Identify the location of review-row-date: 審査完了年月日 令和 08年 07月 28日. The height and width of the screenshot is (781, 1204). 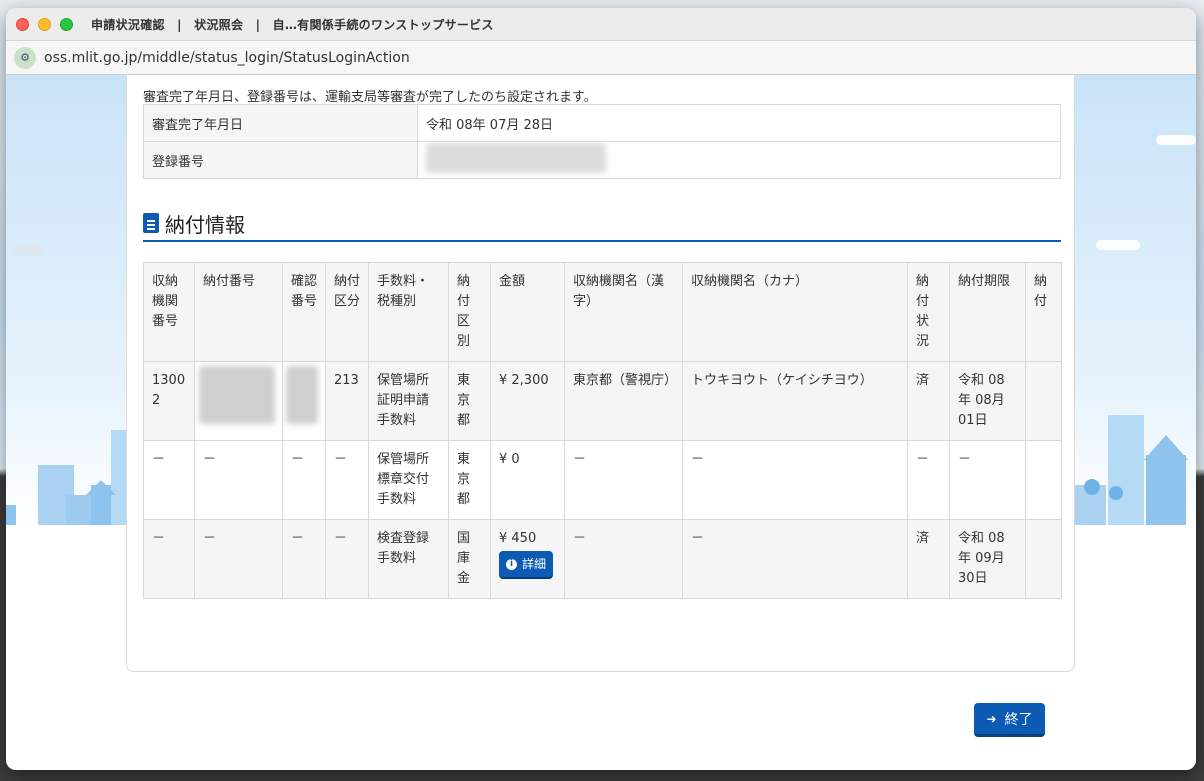
(602, 123).